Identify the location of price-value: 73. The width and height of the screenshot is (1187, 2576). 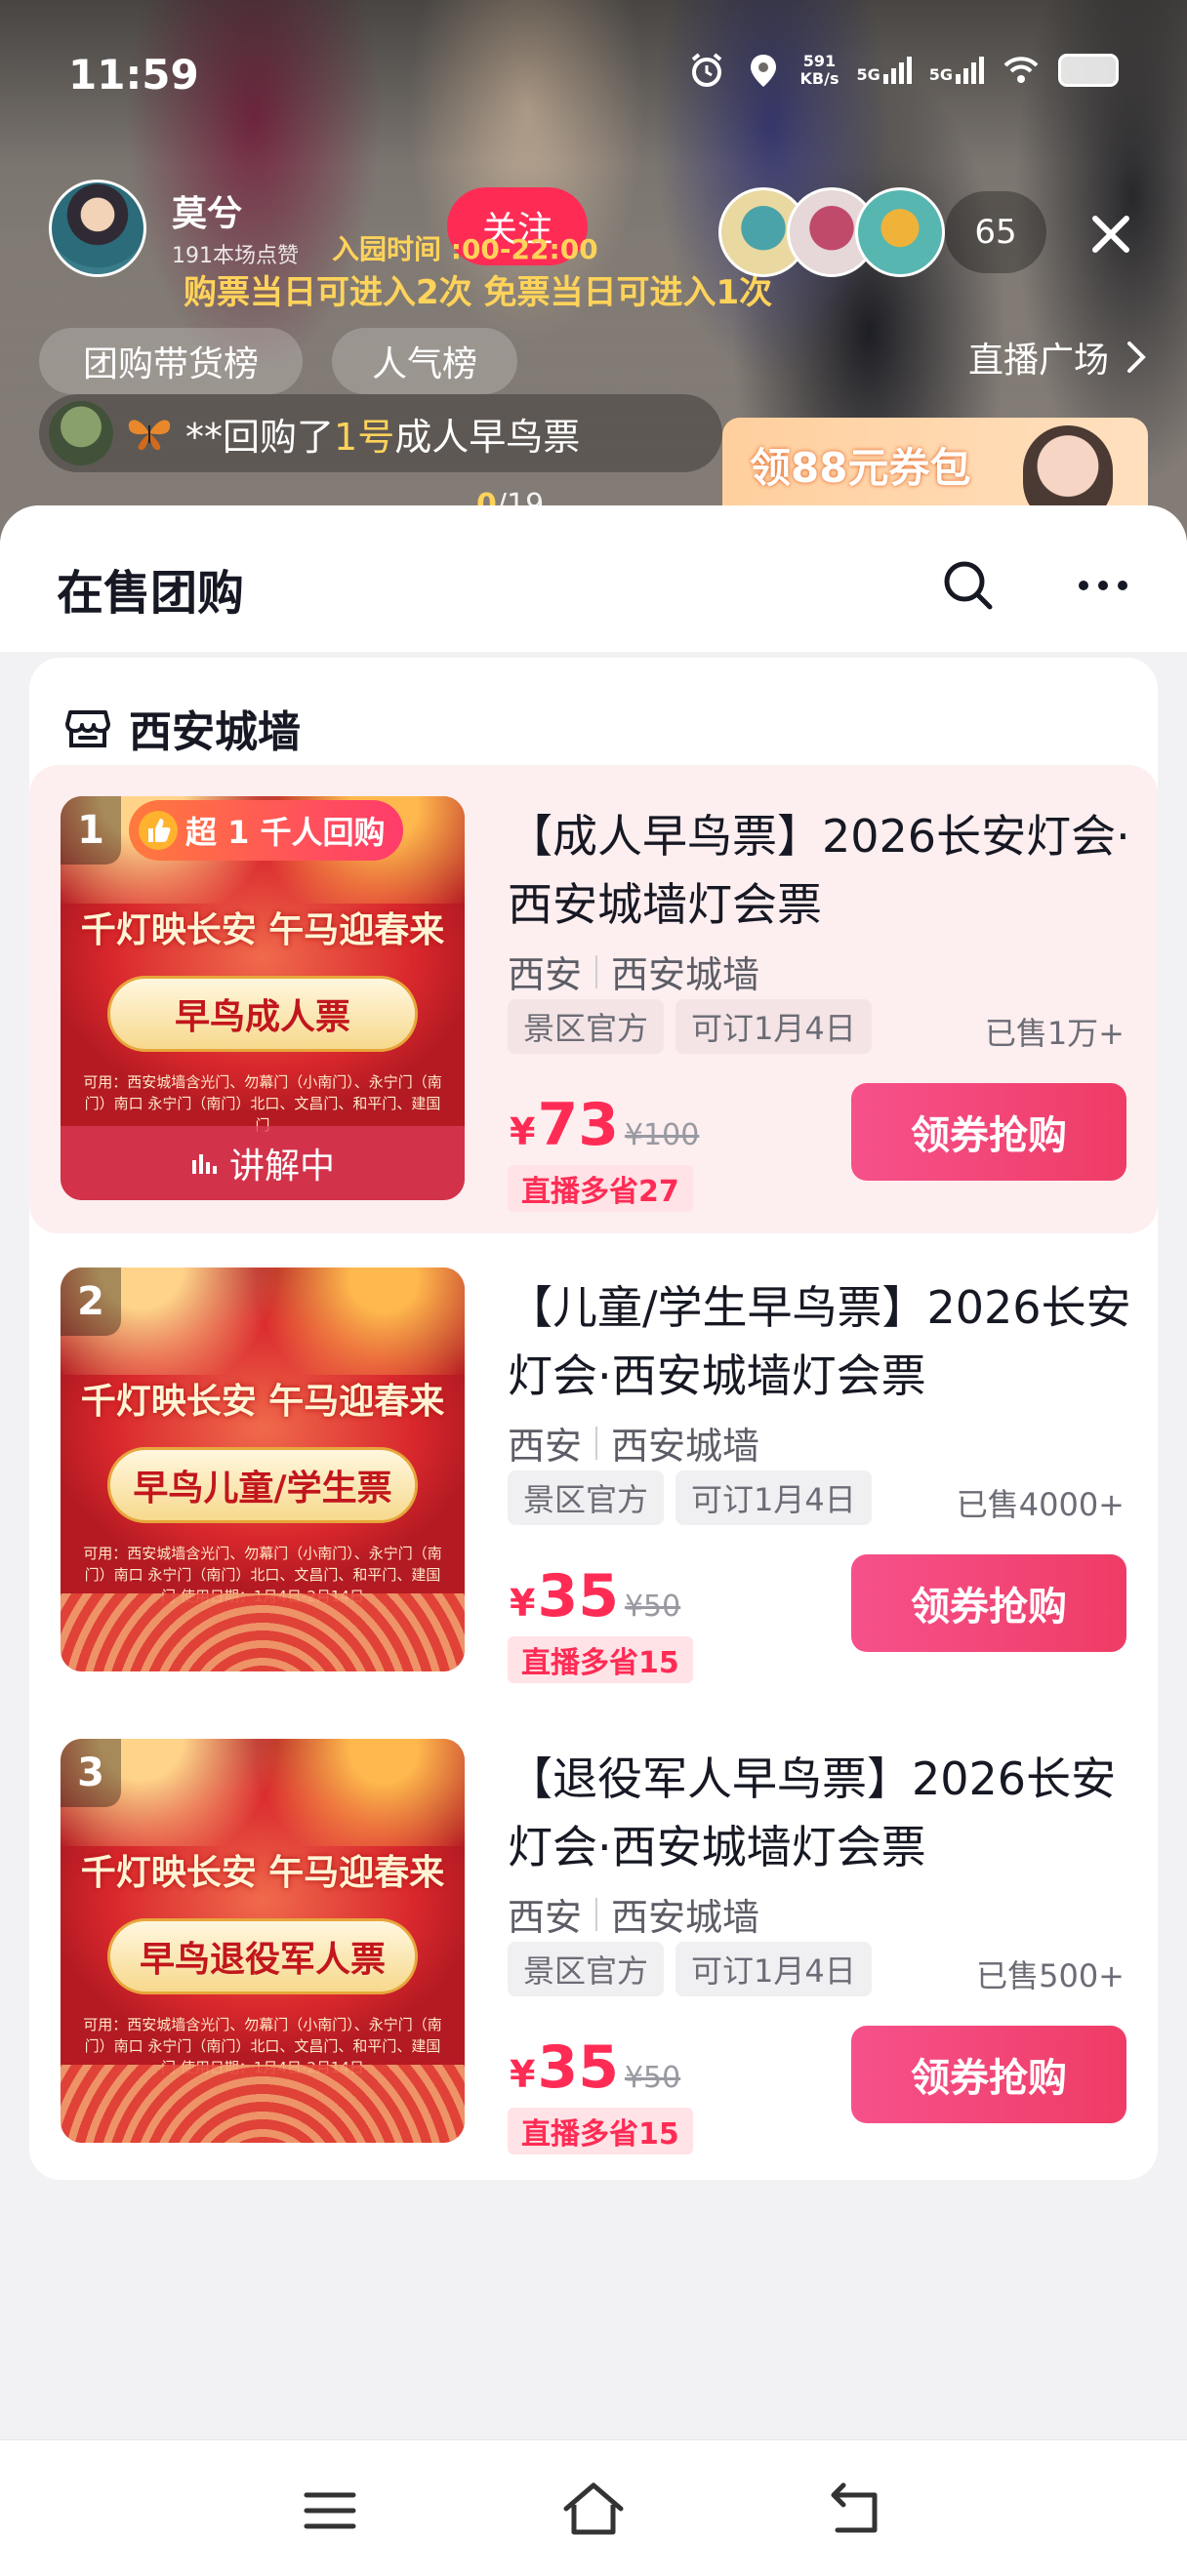
(578, 1125).